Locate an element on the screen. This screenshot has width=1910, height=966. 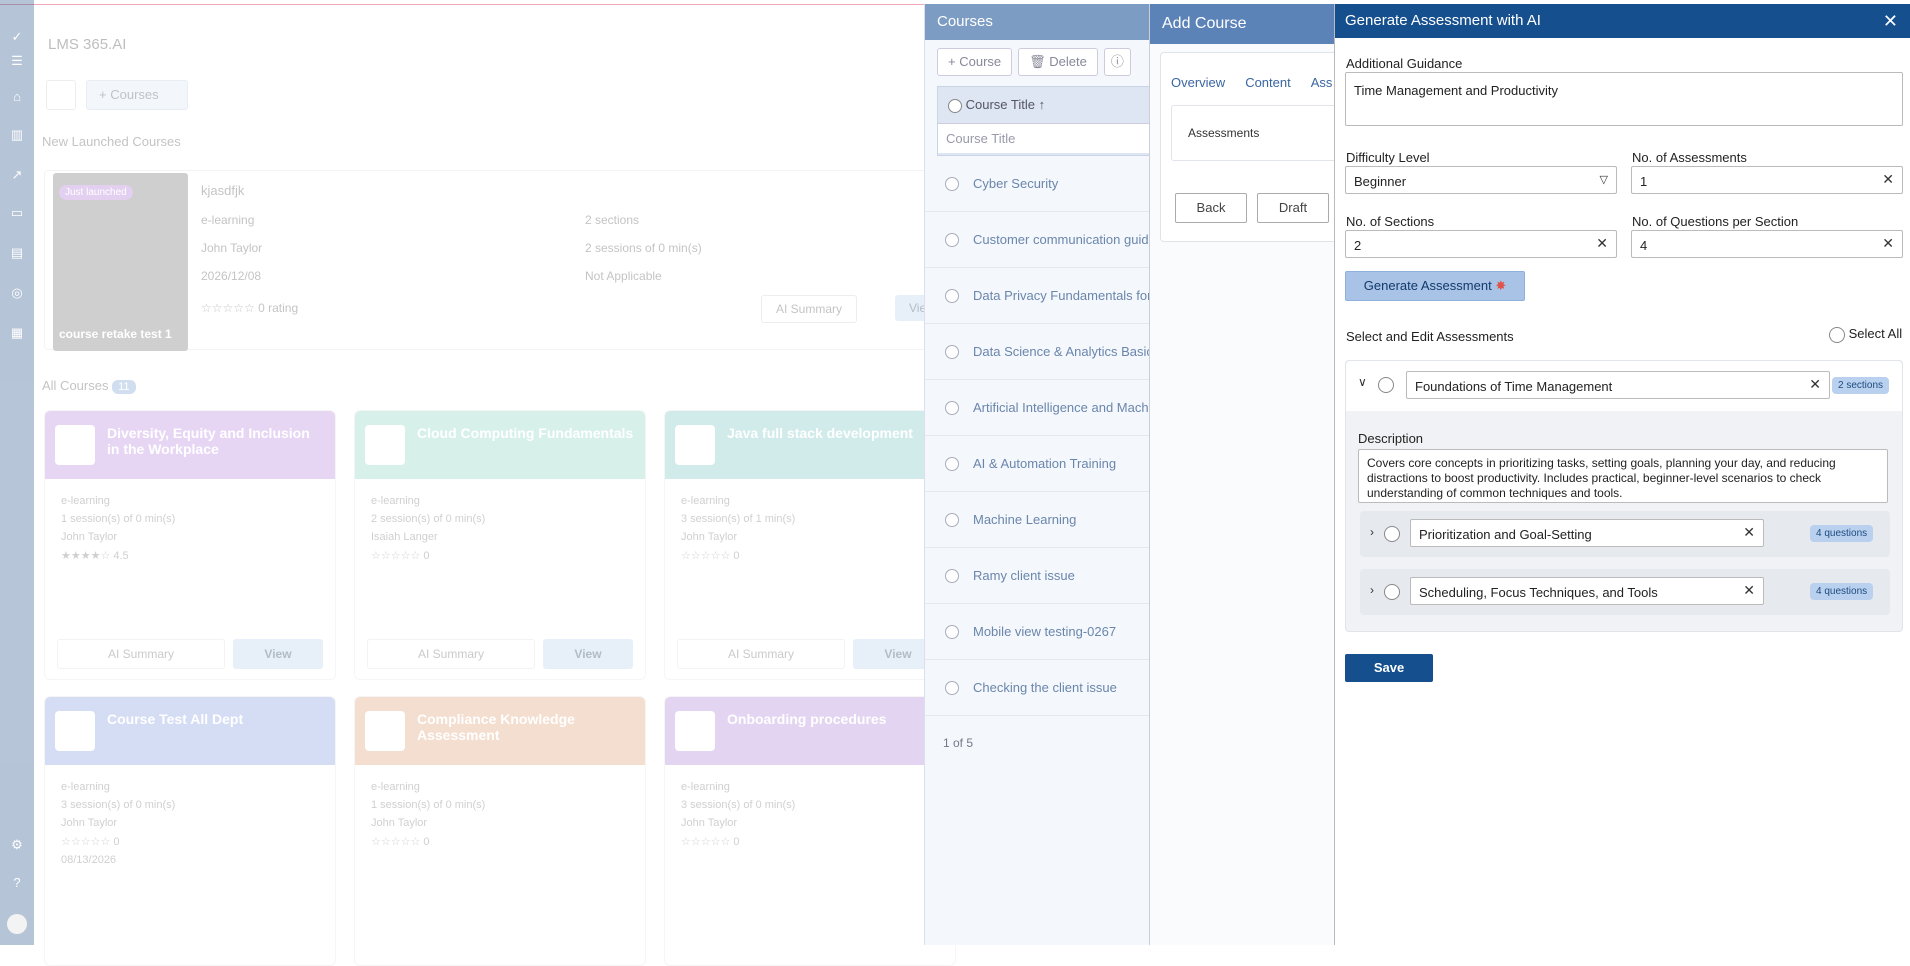
section-title-input: Prioritization and Goal-Setting ✕ is located at coordinates (1587, 533).